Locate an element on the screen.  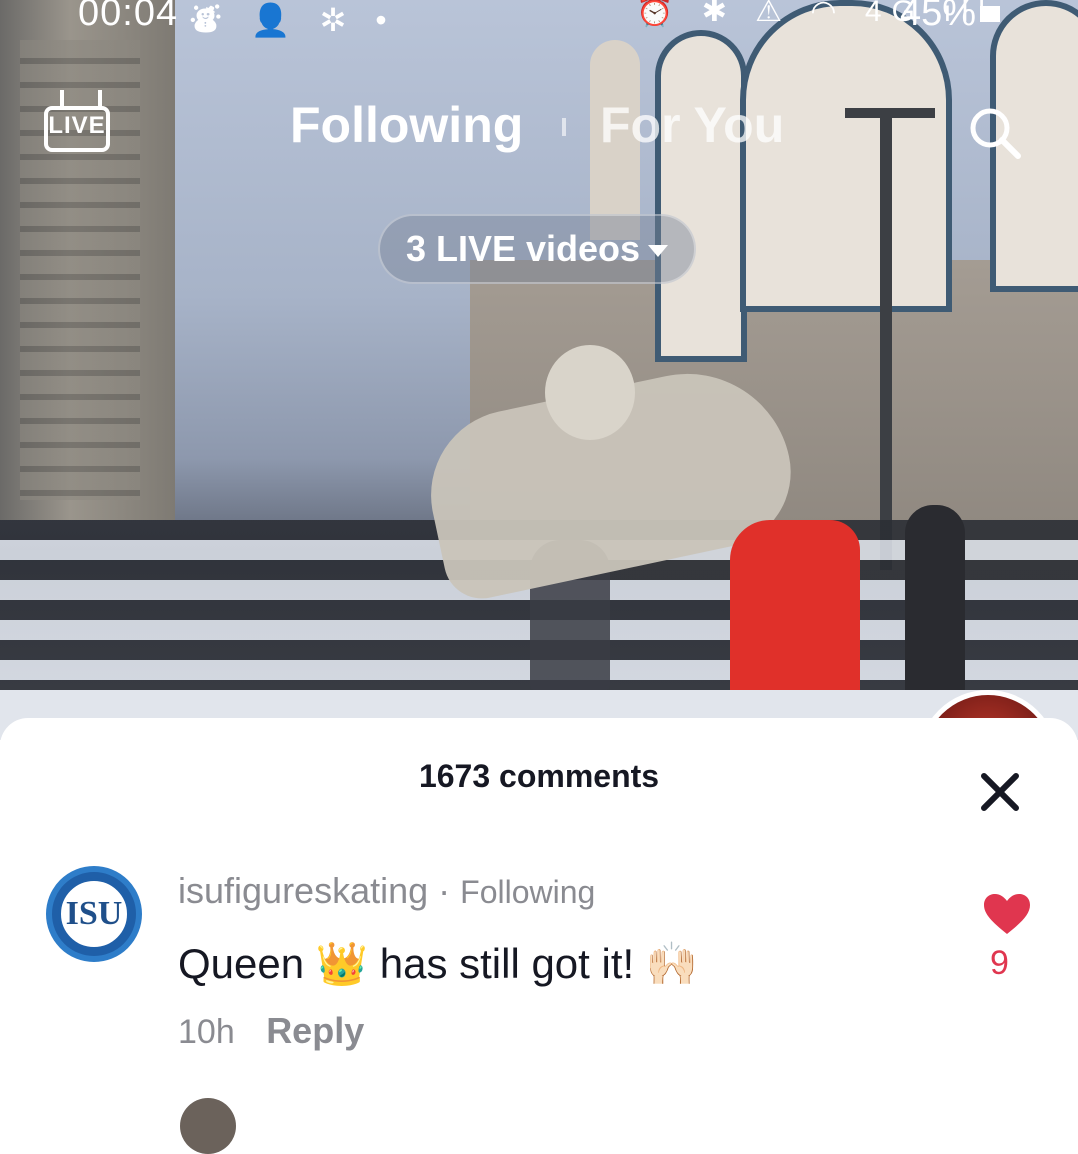
comment-username: isufigureskating is located at coordinates (303, 890).